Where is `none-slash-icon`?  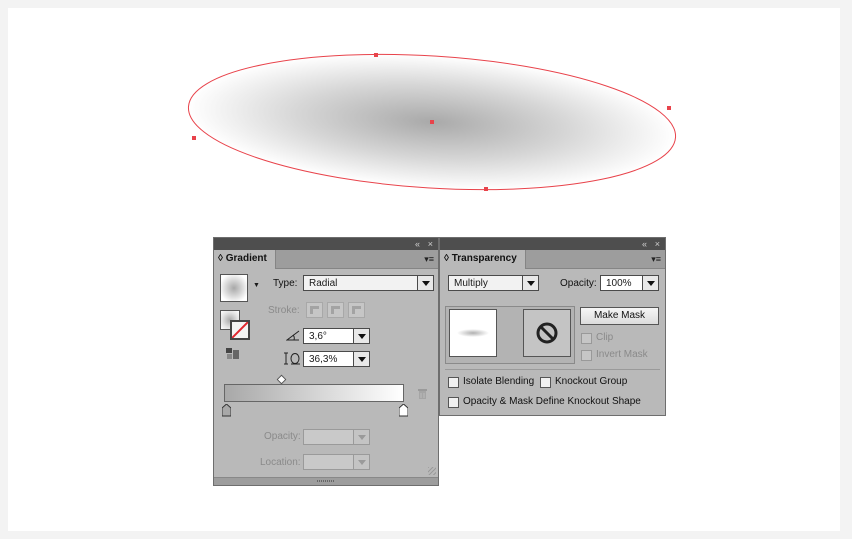
none-slash-icon is located at coordinates (240, 330).